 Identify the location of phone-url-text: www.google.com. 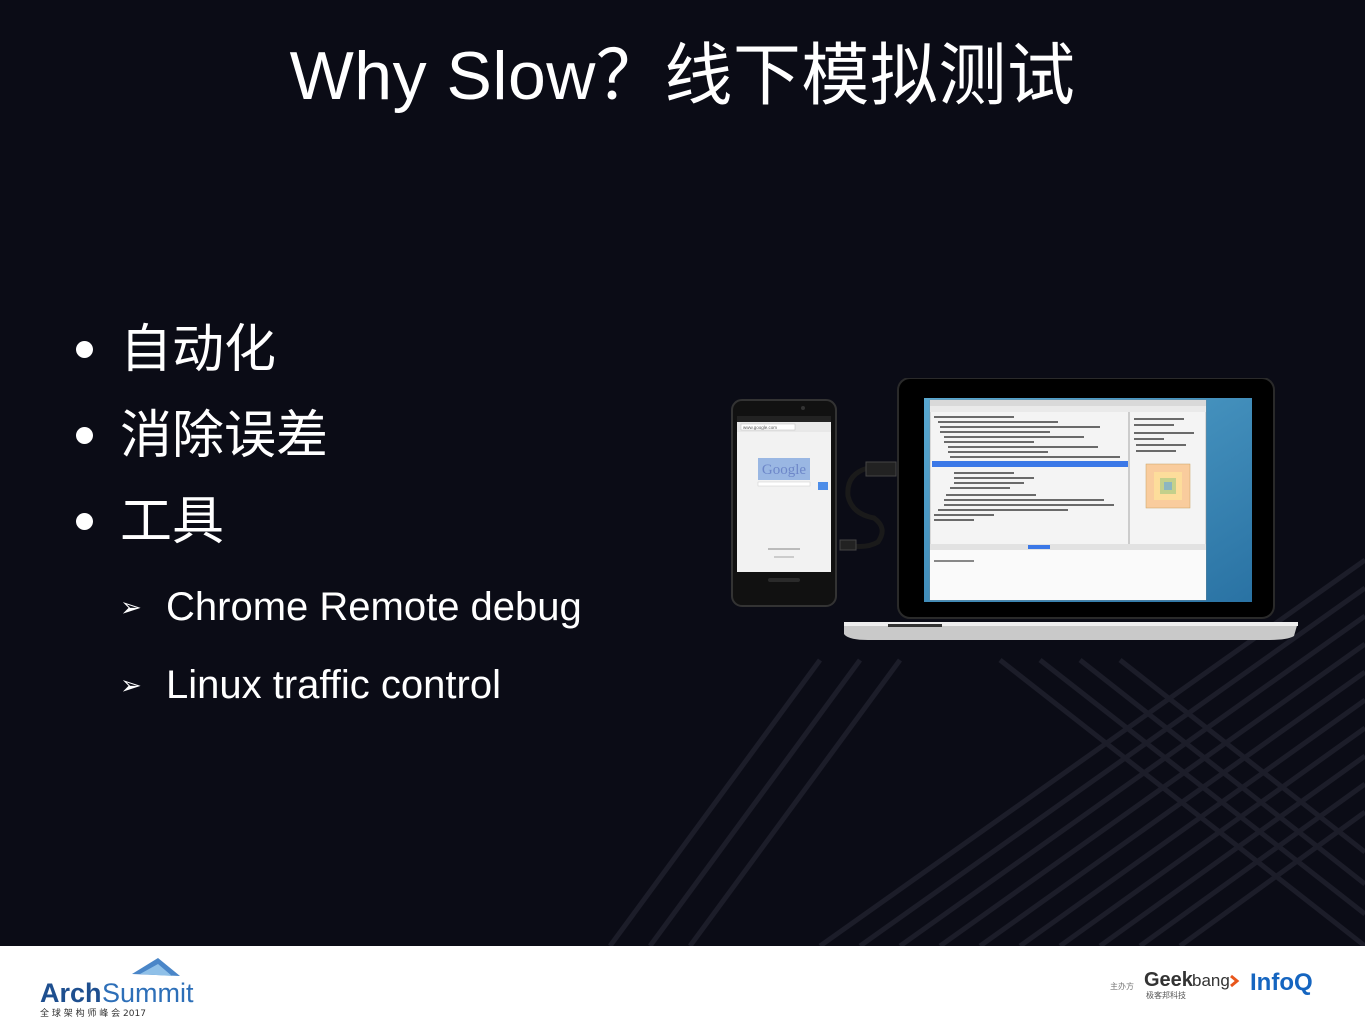
(760, 427).